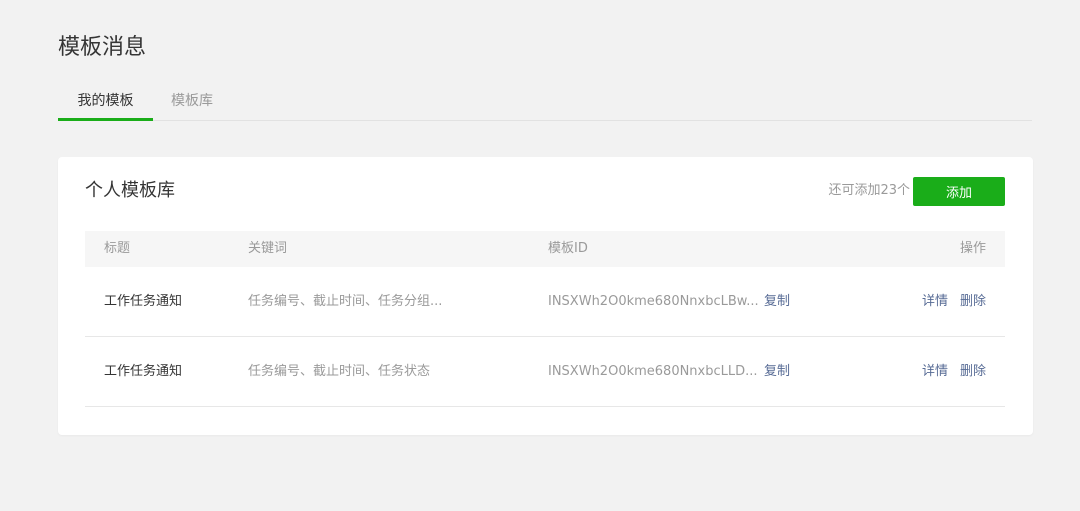  Describe the element at coordinates (102, 47) in the screenshot. I see `page-title: 模板消息` at that location.